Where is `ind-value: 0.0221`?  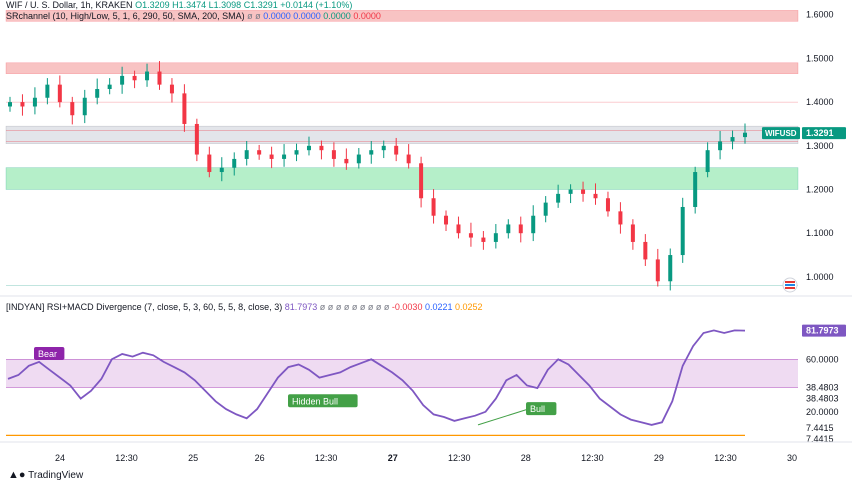
ind-value: 0.0221 is located at coordinates (438, 307).